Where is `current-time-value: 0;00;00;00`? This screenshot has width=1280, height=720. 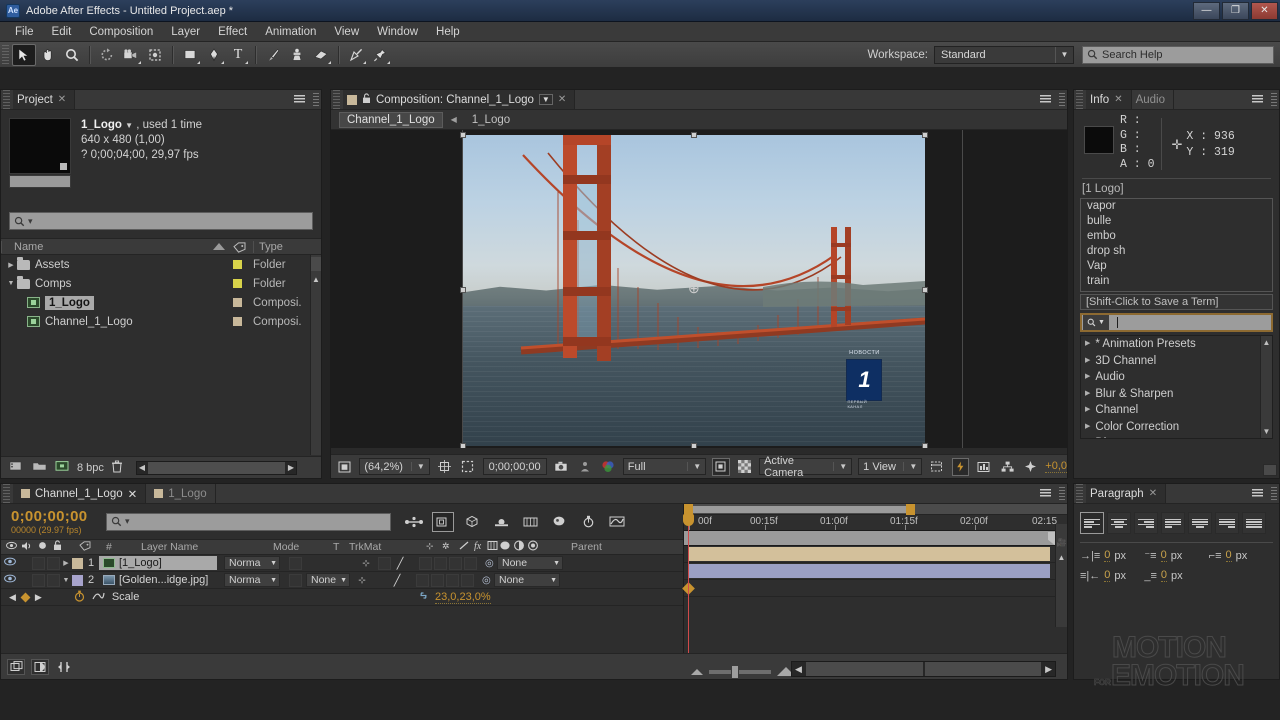
current-time-value: 0;00;00;00 is located at coordinates (58, 516).